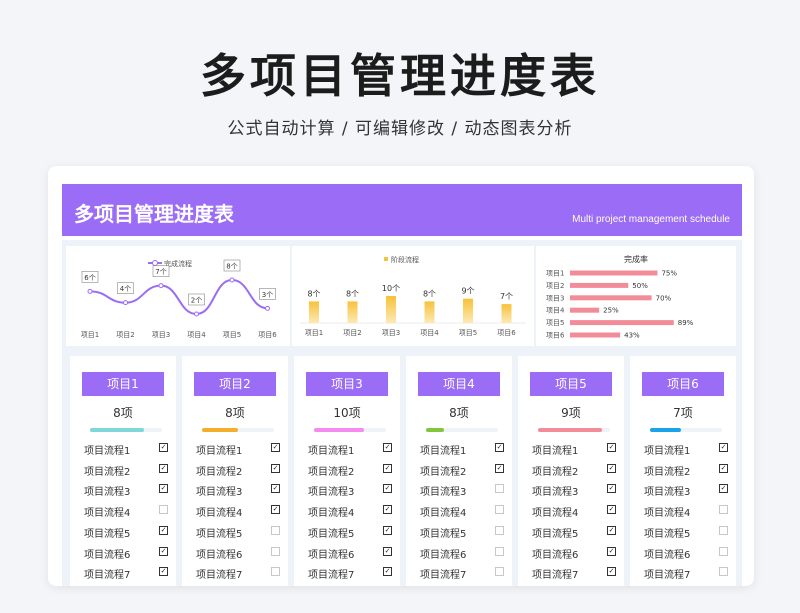  What do you see at coordinates (339, 430) in the screenshot?
I see `progress-fill` at bounding box center [339, 430].